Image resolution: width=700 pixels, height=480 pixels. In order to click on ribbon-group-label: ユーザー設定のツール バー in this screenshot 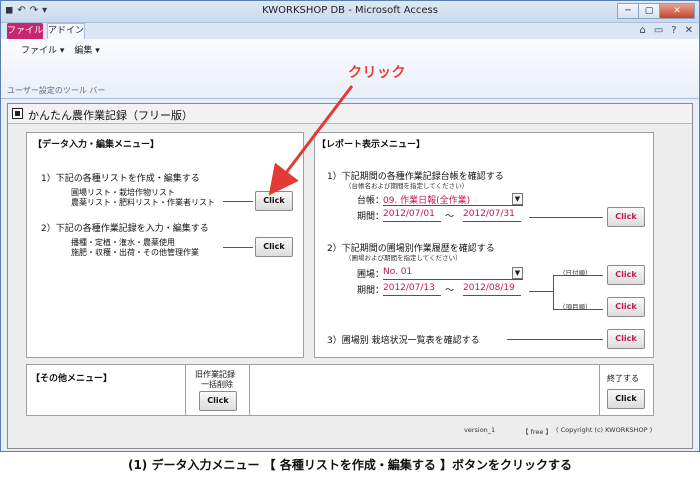, I will do `click(56, 90)`.